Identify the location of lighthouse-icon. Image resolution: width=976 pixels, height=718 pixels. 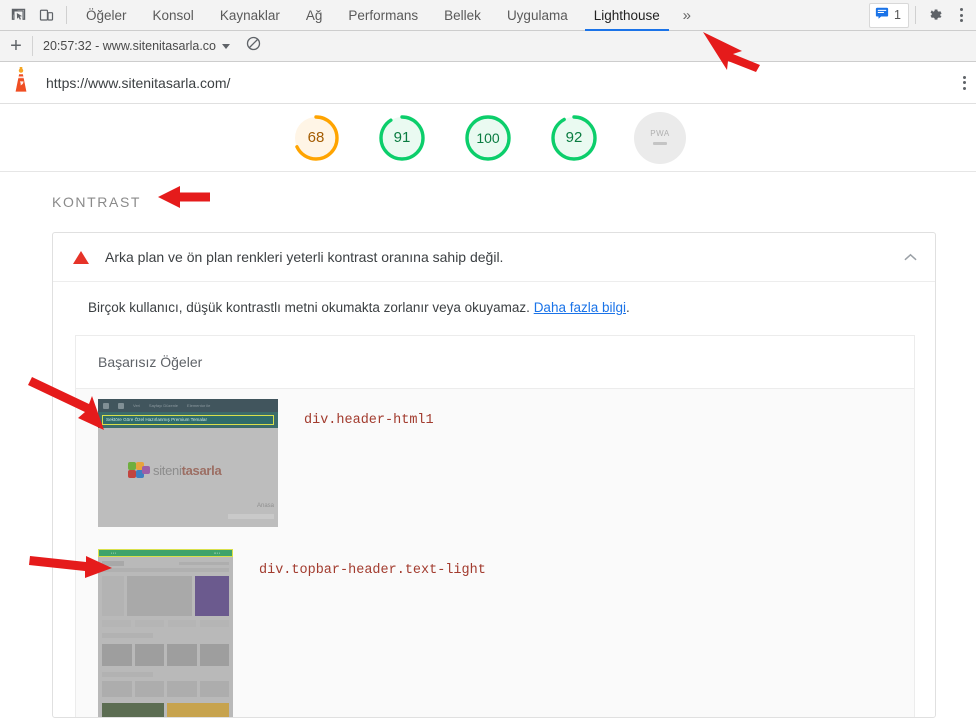
(21, 82).